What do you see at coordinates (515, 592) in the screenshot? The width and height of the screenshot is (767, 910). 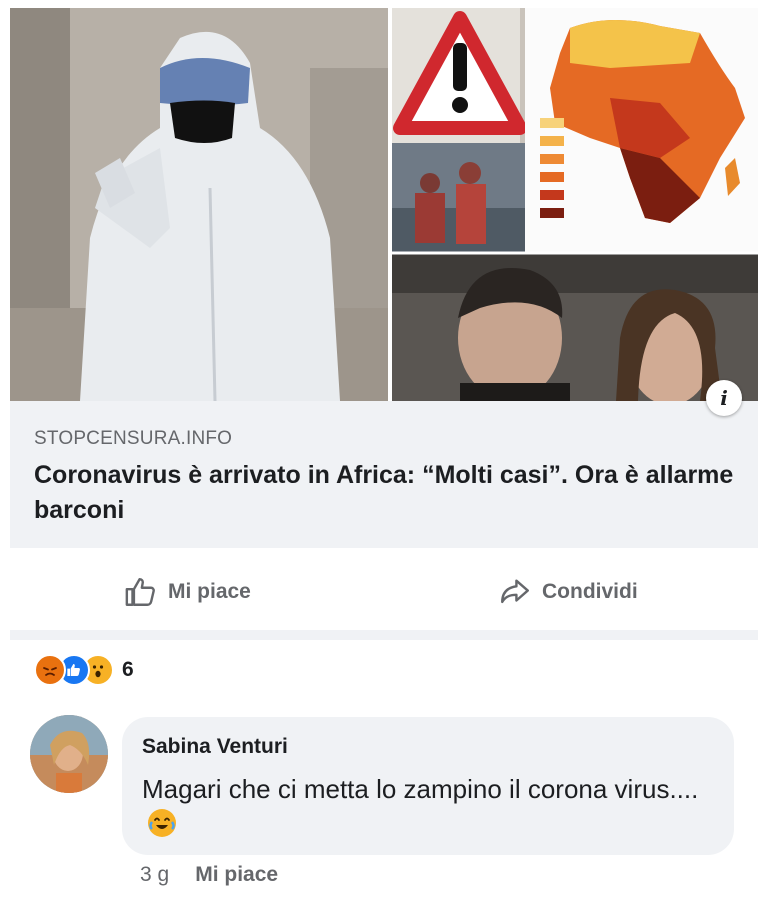 I see `share-arrow-icon` at bounding box center [515, 592].